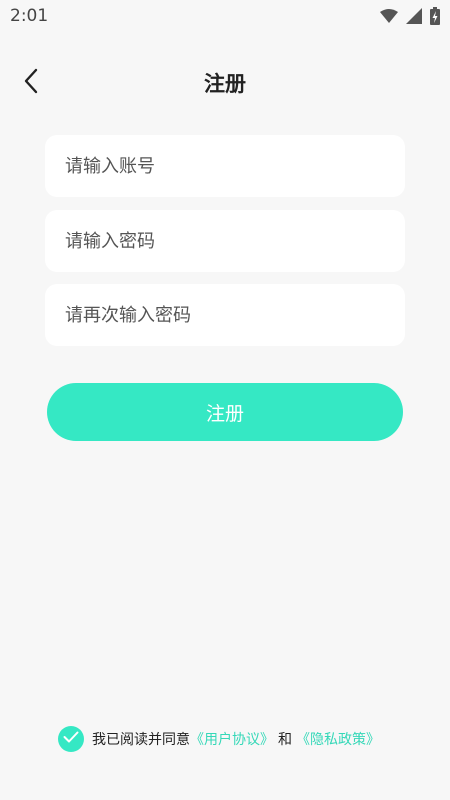 The height and width of the screenshot is (800, 450). I want to click on password-input, so click(225, 241).